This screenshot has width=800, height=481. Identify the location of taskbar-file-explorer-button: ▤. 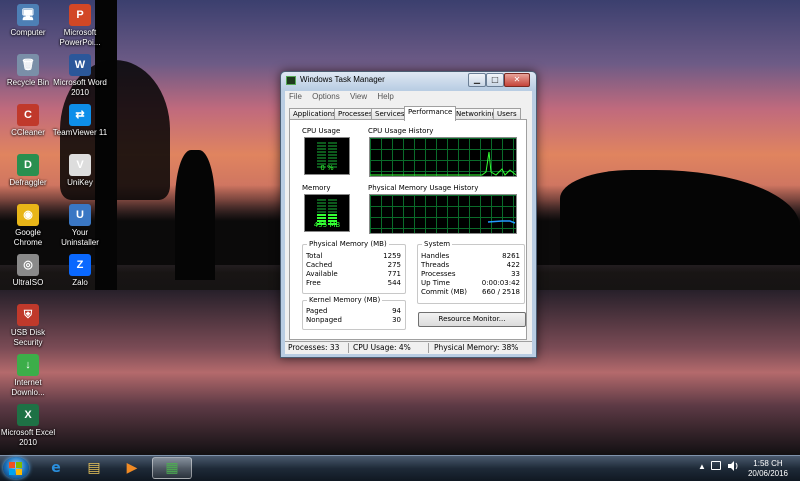
(94, 468).